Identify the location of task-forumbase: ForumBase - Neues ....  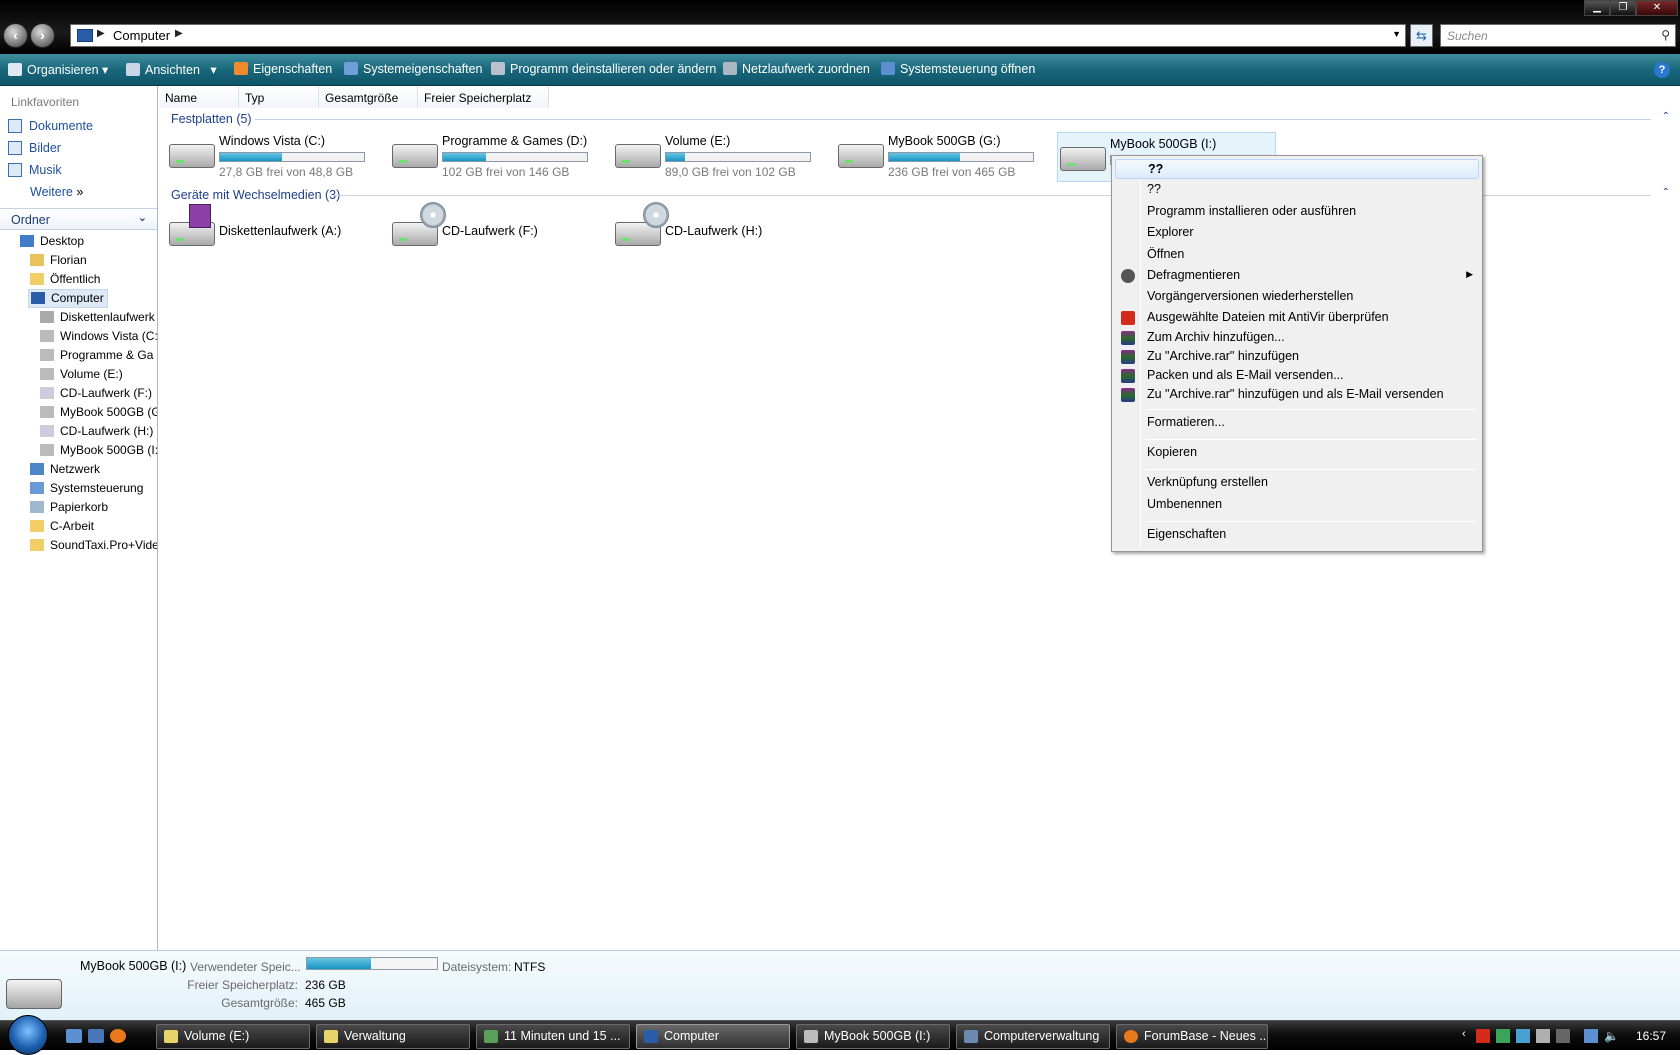
(1192, 1036).